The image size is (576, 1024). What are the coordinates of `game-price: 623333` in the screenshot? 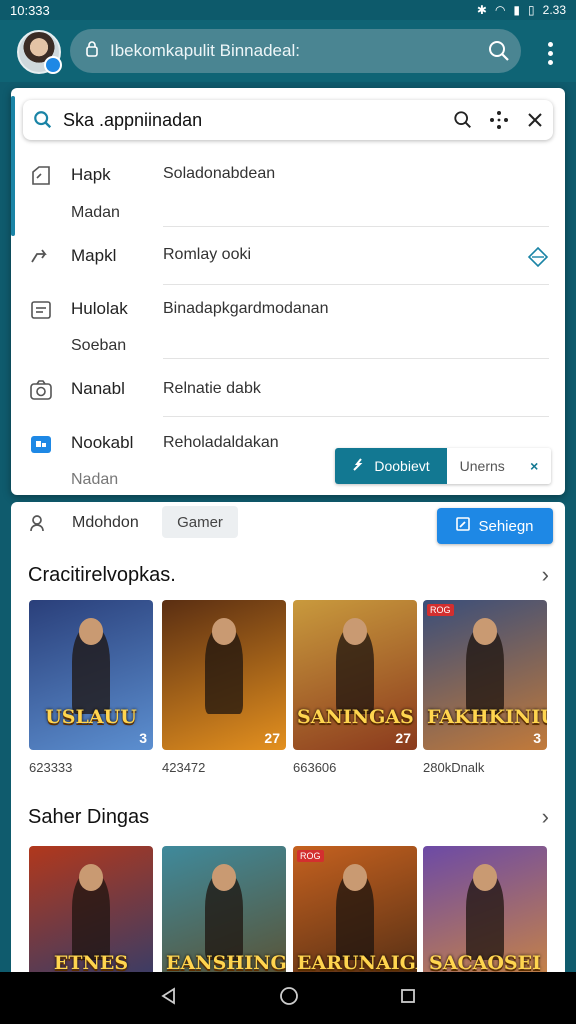 It's located at (51, 767).